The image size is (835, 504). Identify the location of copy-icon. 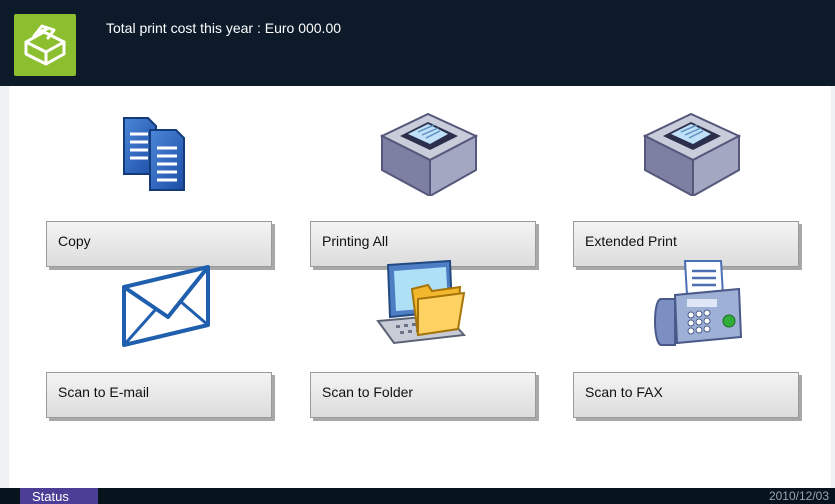
(164, 152).